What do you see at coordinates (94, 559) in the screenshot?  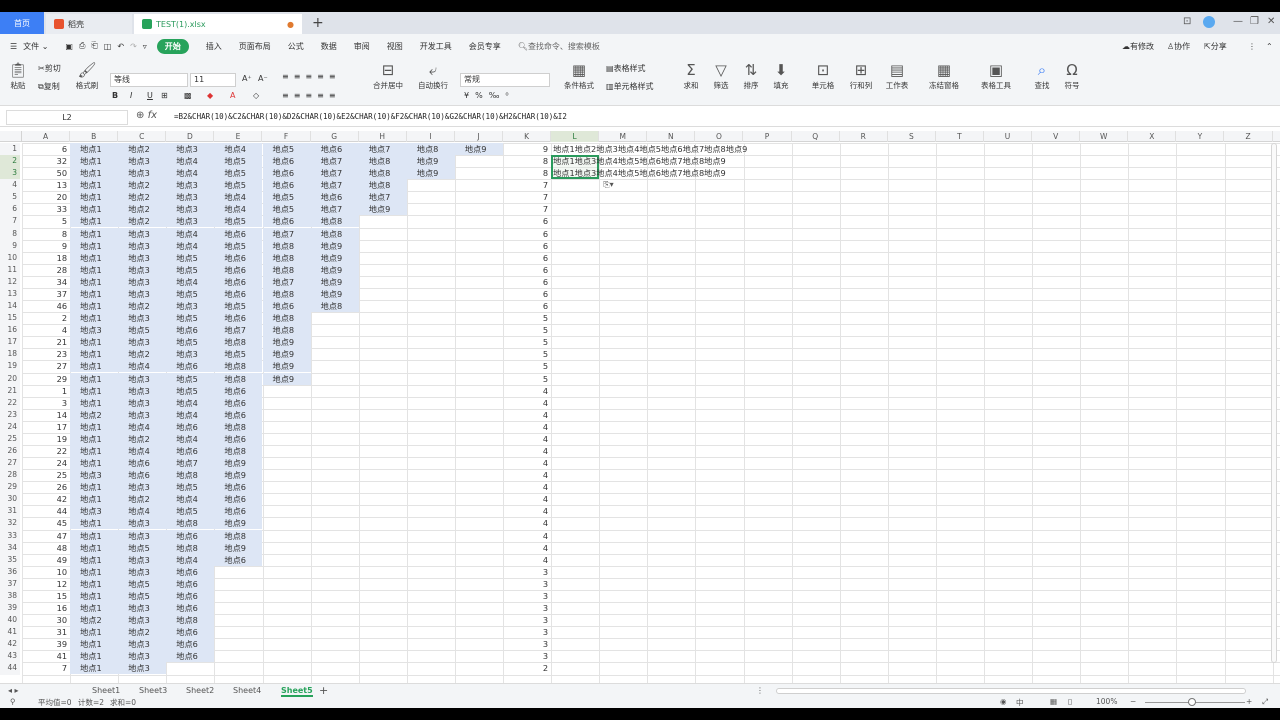 I see `cell-b35: 地点1` at bounding box center [94, 559].